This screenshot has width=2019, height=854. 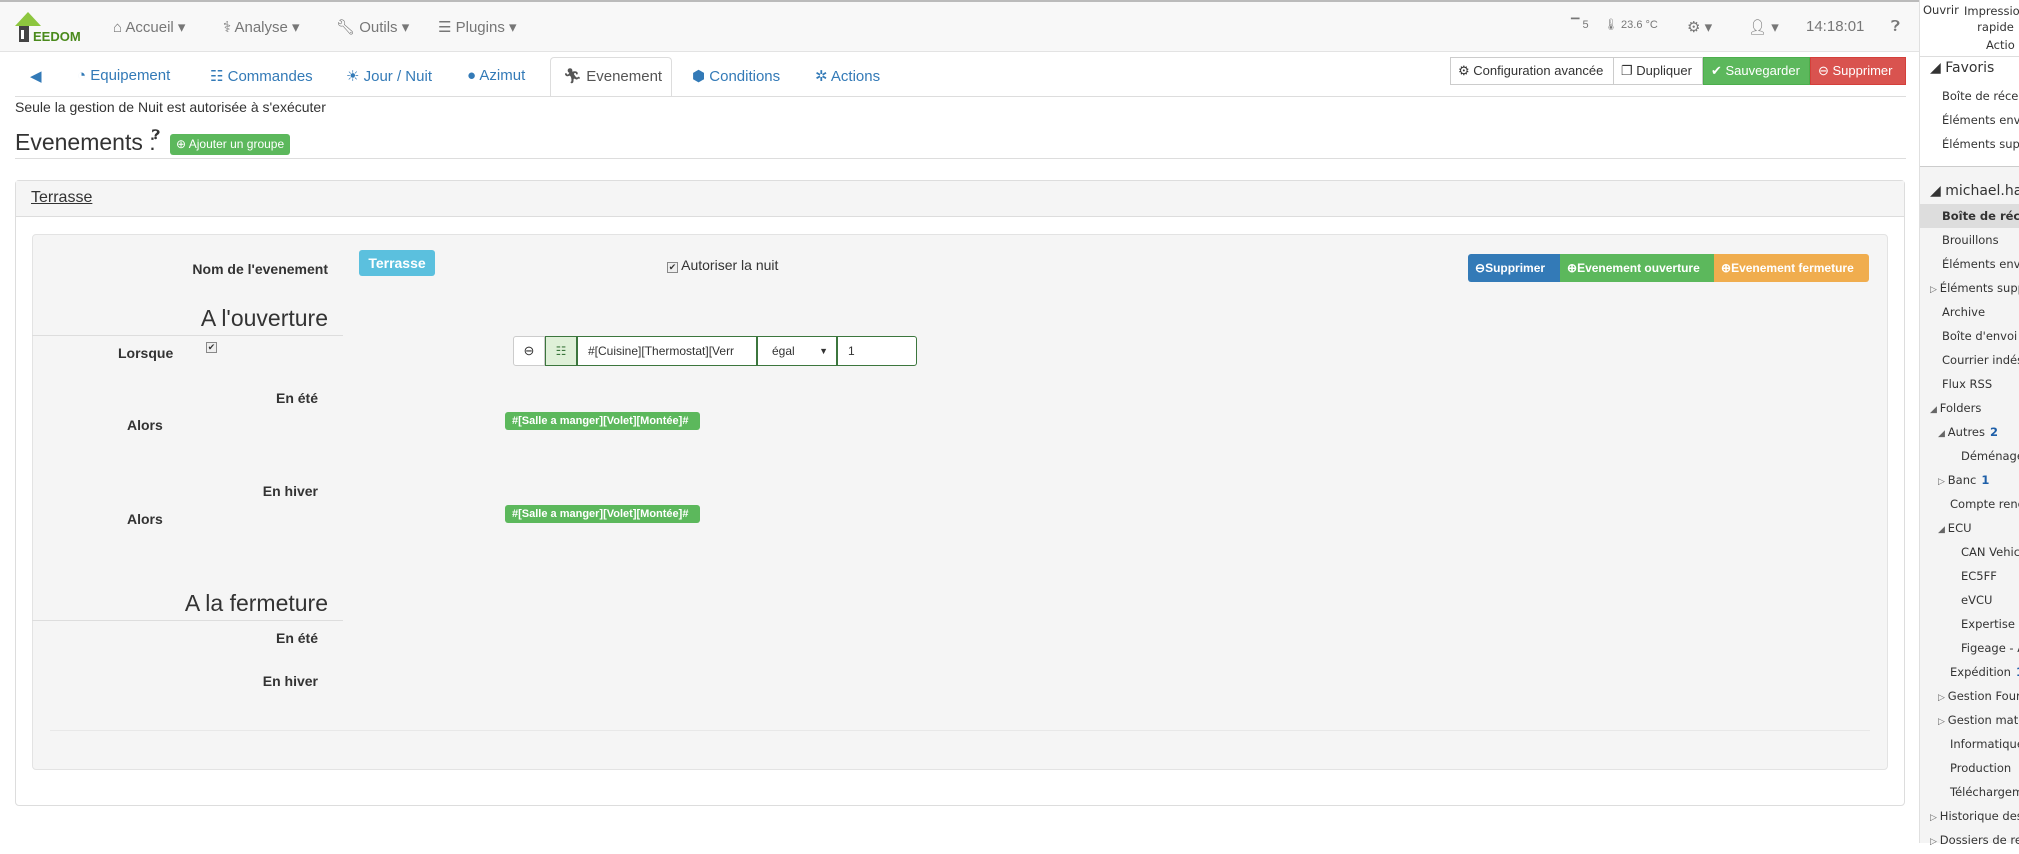 What do you see at coordinates (797, 351) in the screenshot?
I see `condition-operator-select: égal ▼` at bounding box center [797, 351].